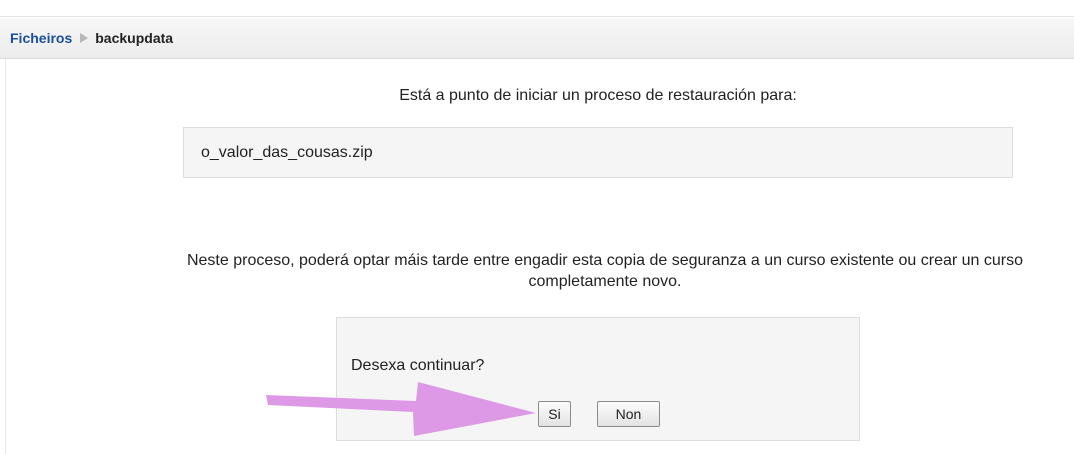 Image resolution: width=1074 pixels, height=454 pixels. Describe the element at coordinates (628, 414) in the screenshot. I see `no-button: Non` at that location.